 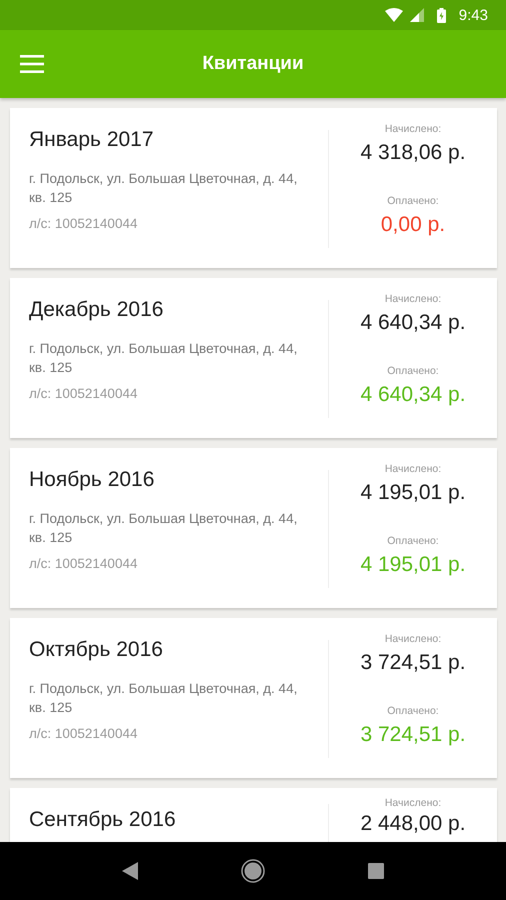 I want to click on charged-amount: 4 195,01 р., so click(x=413, y=493).